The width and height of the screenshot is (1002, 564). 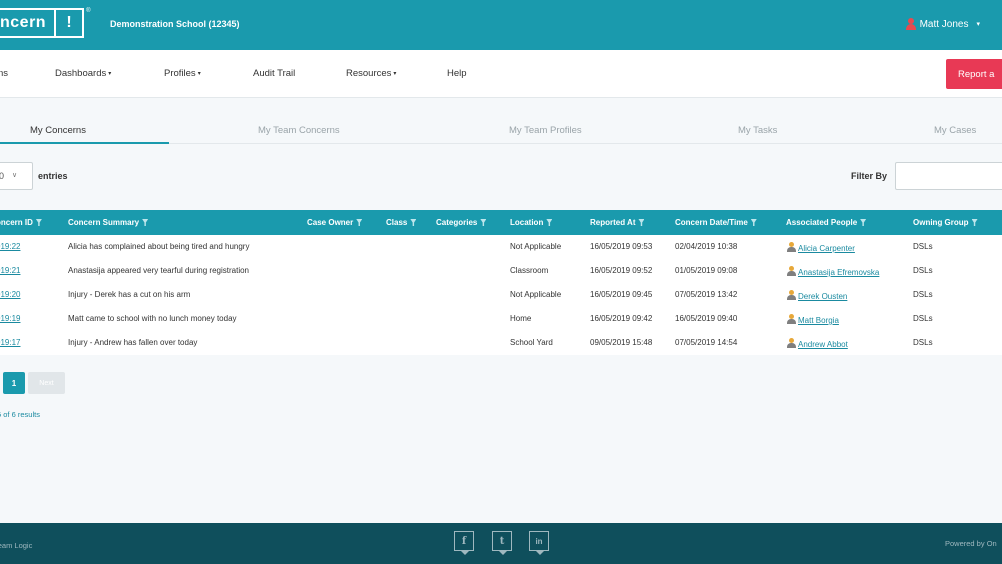 I want to click on concern-datetime-cell: 07/05/2019 14:54, so click(x=706, y=342).